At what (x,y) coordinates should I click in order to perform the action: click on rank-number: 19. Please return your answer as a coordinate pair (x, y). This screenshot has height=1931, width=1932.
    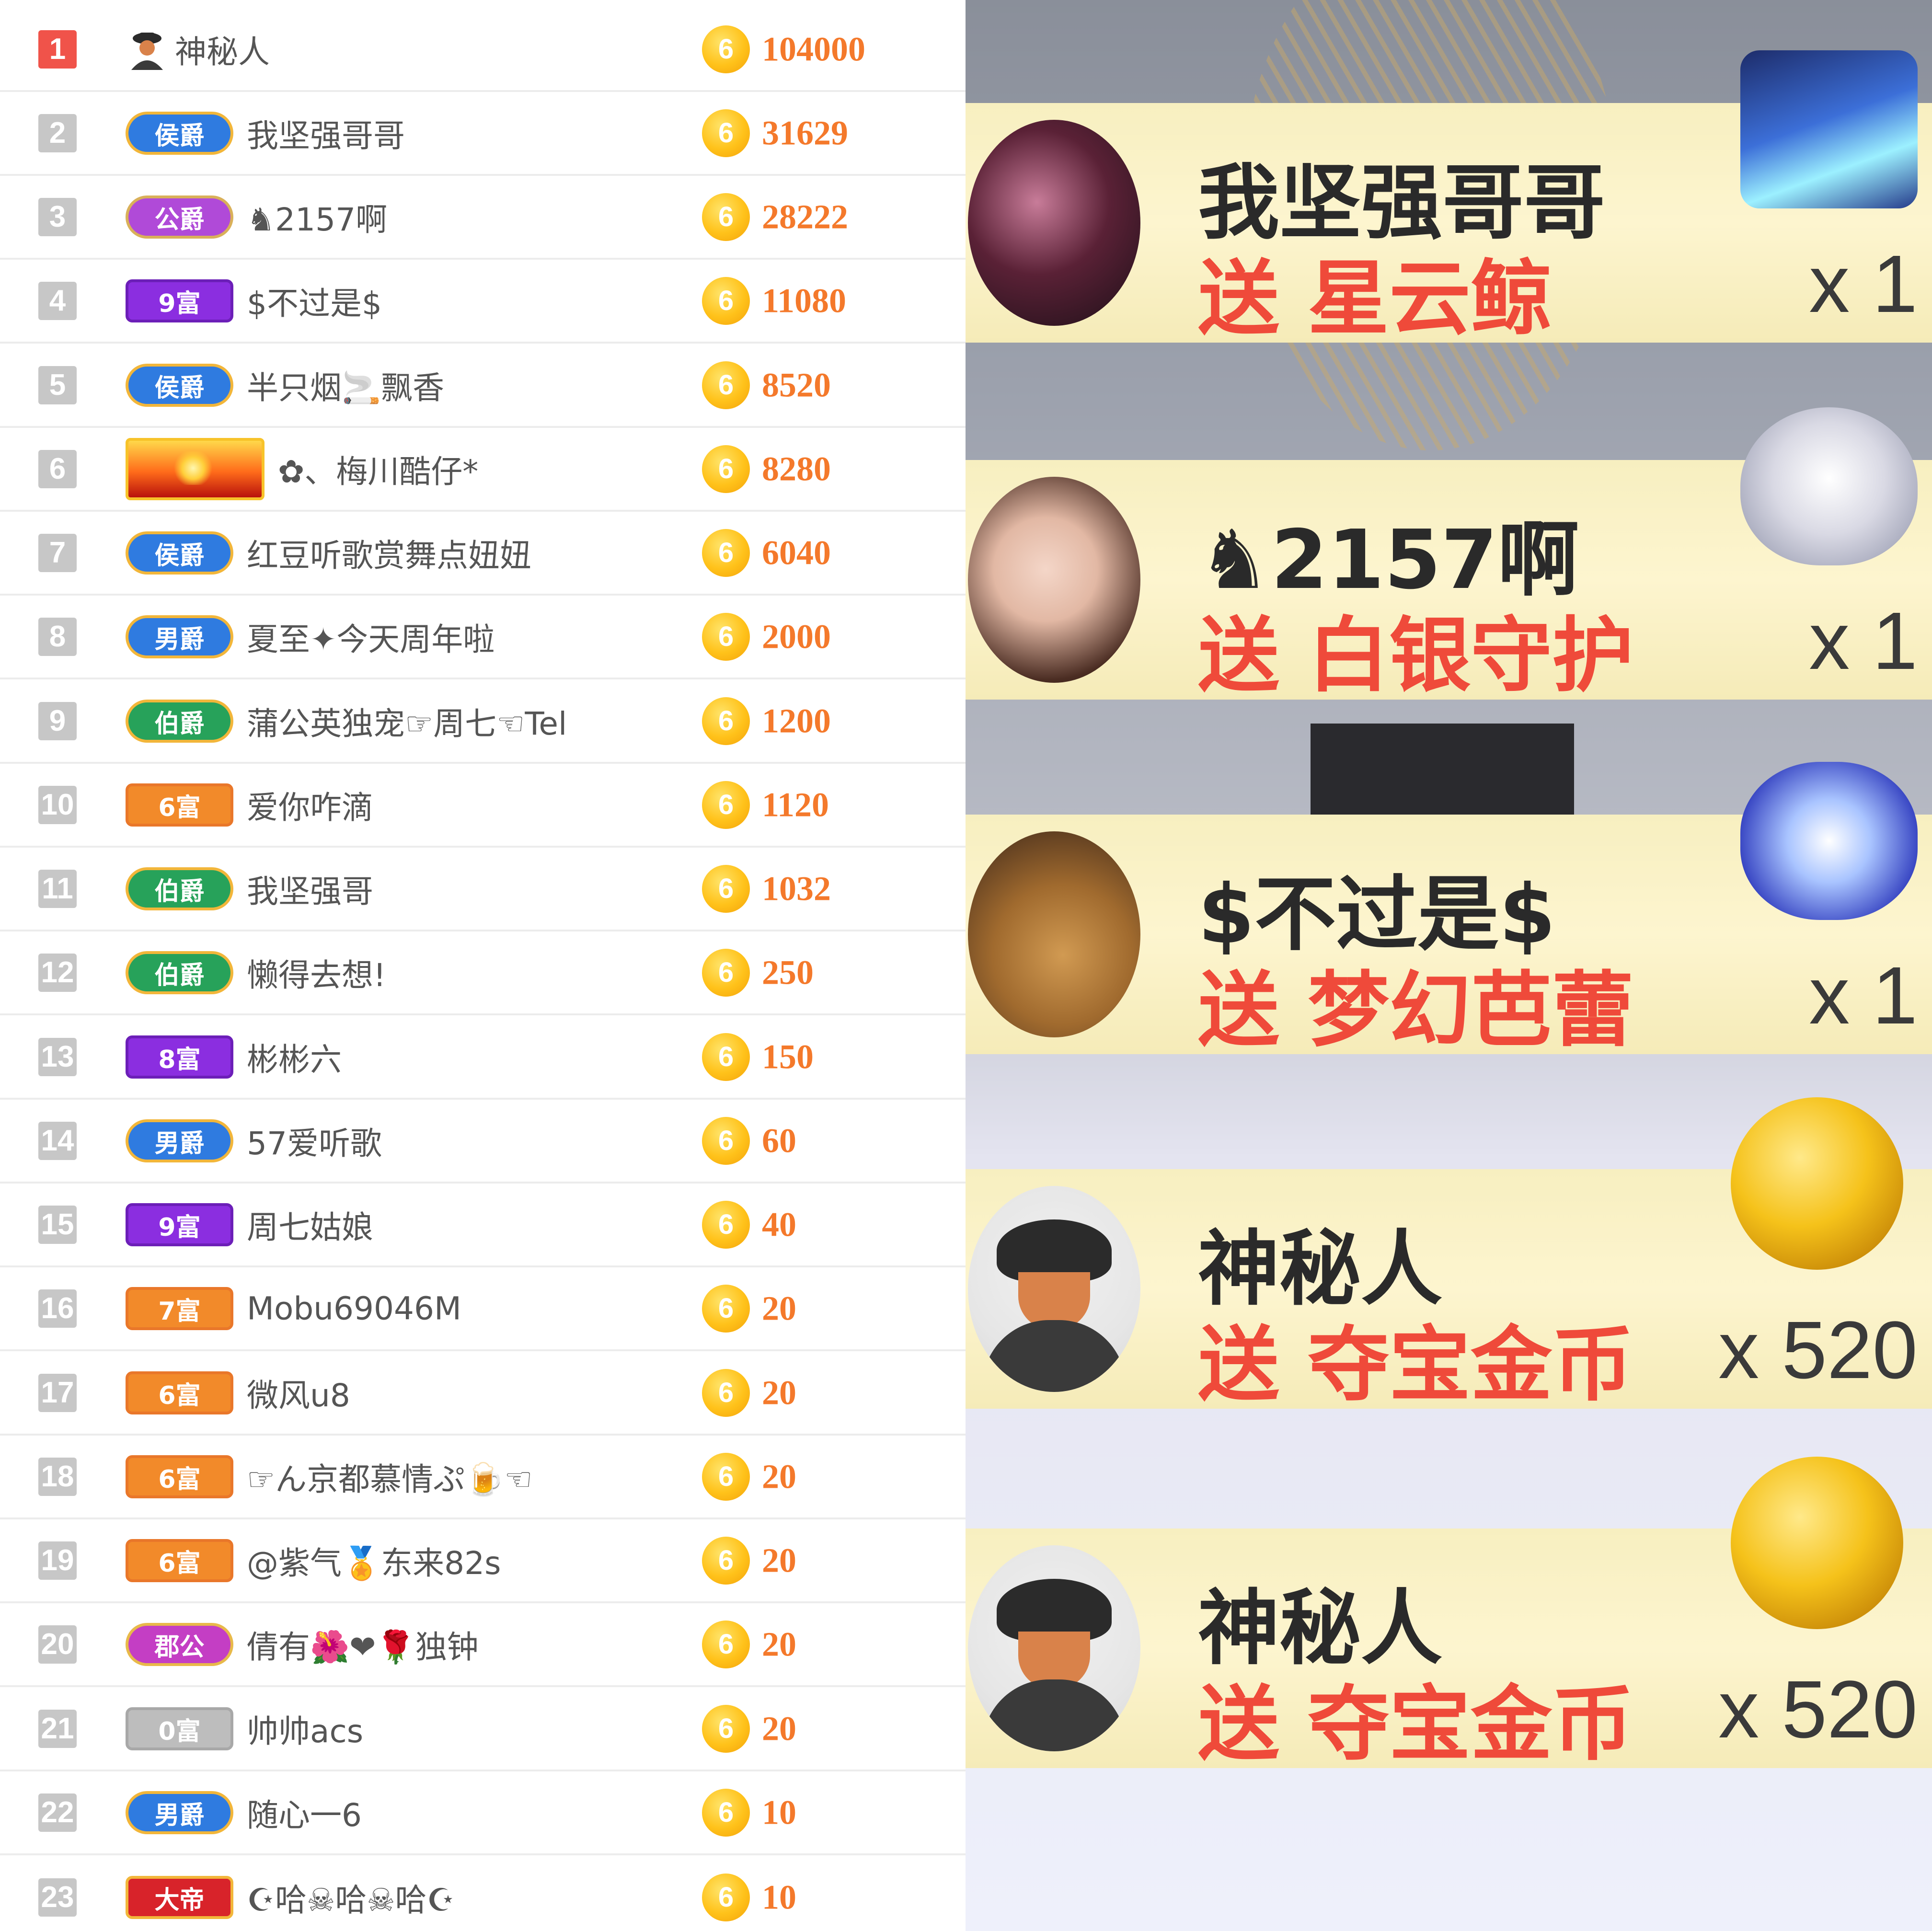
    Looking at the image, I should click on (57, 1560).